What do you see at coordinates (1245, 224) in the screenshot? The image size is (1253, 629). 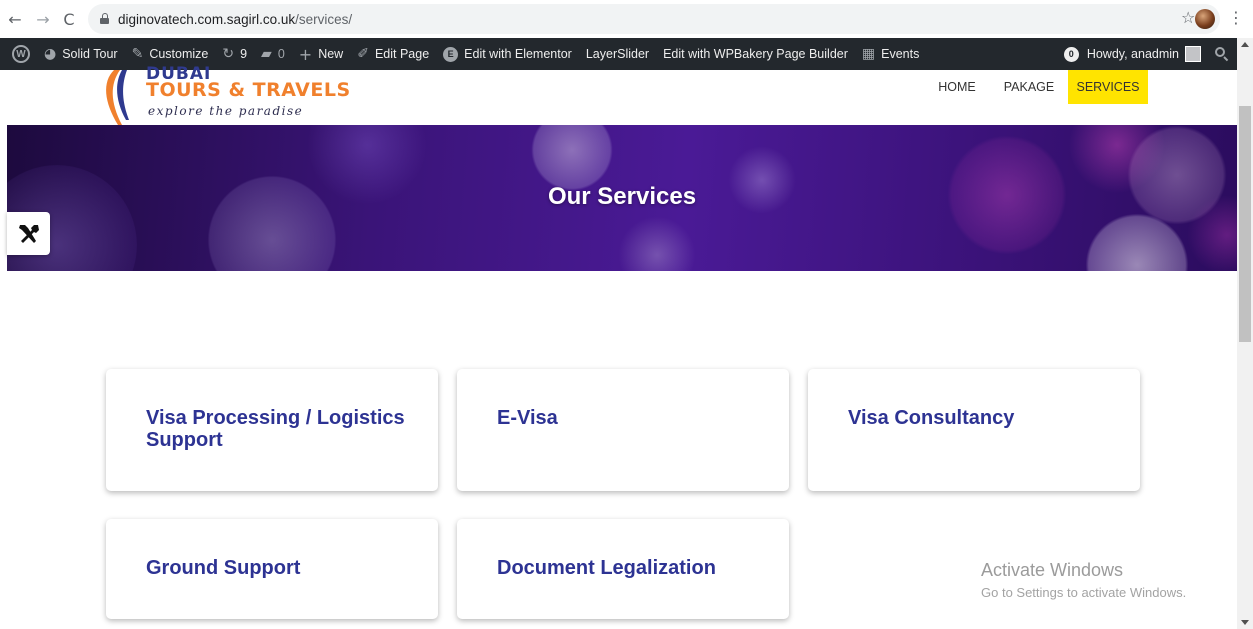 I see `scroll-thumb` at bounding box center [1245, 224].